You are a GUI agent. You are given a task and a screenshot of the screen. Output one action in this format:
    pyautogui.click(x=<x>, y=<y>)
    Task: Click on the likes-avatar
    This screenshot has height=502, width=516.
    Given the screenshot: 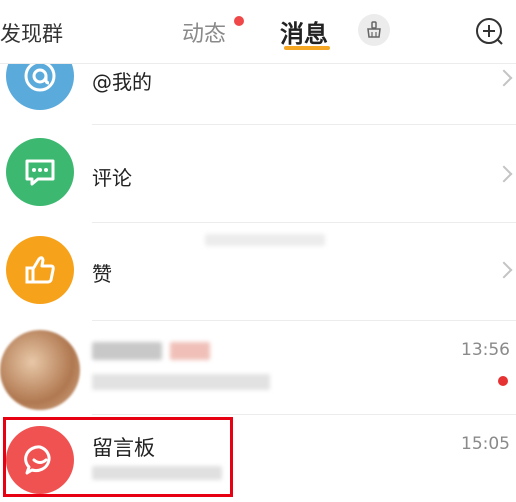 What is the action you would take?
    pyautogui.click(x=40, y=270)
    